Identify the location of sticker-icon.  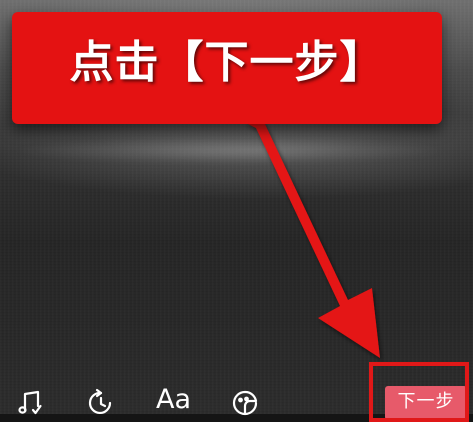
(245, 403).